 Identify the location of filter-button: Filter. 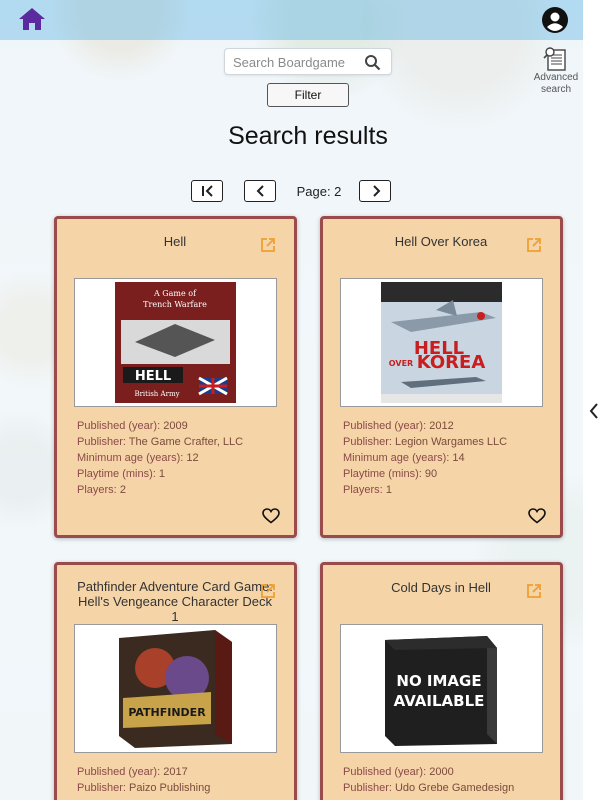
(308, 95).